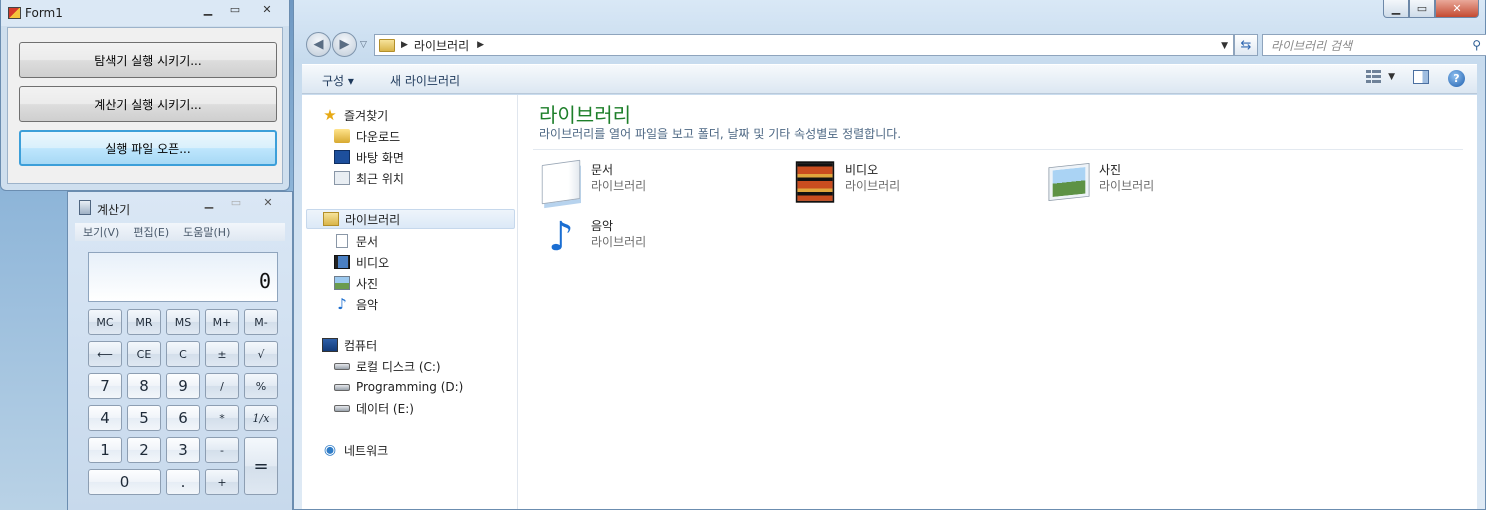 This screenshot has width=1486, height=510. I want to click on library-item-documents: 문서 라이브러리, so click(657, 182).